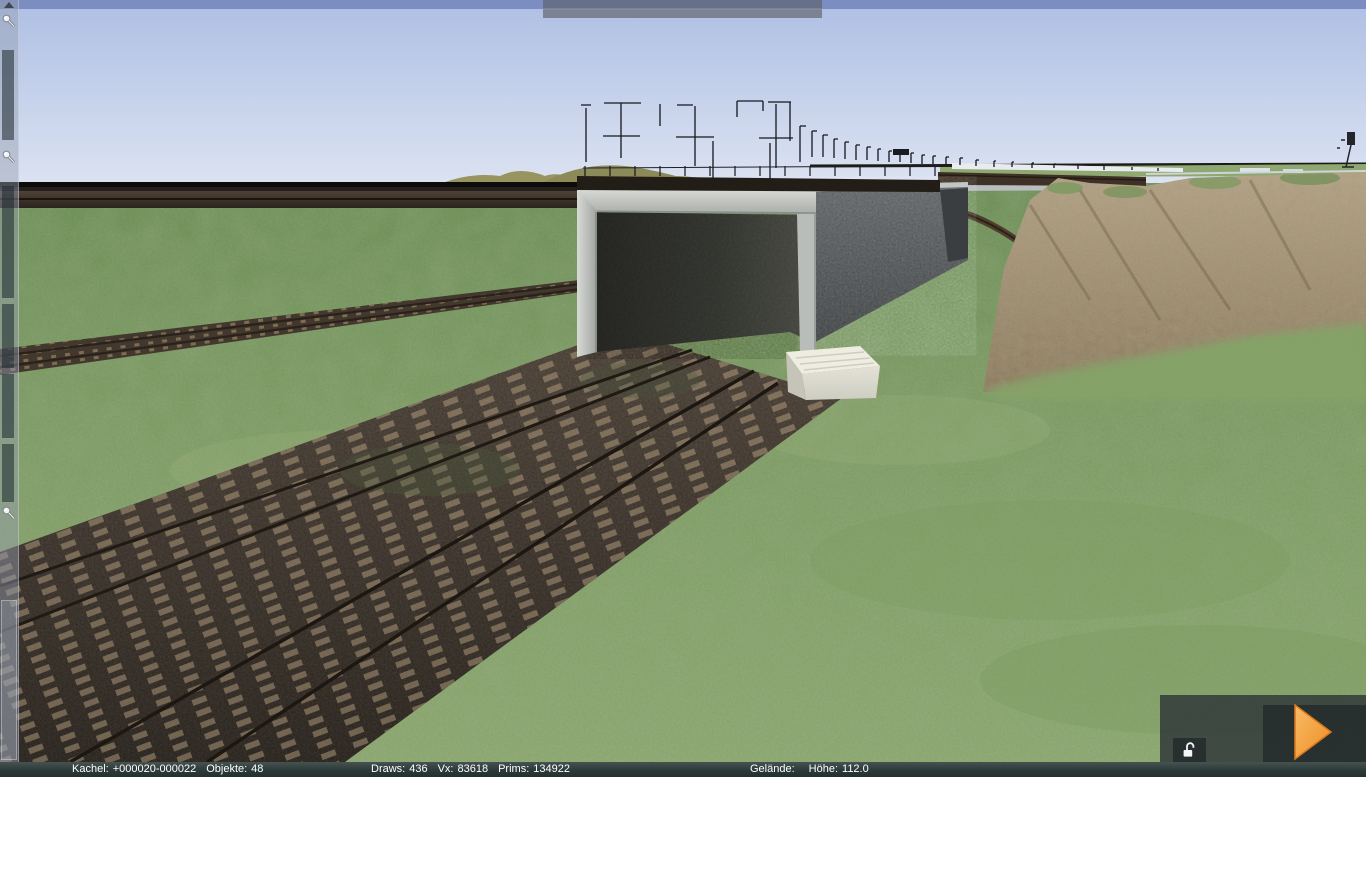 The height and width of the screenshot is (877, 1366). I want to click on lock-open-icon, so click(1190, 750).